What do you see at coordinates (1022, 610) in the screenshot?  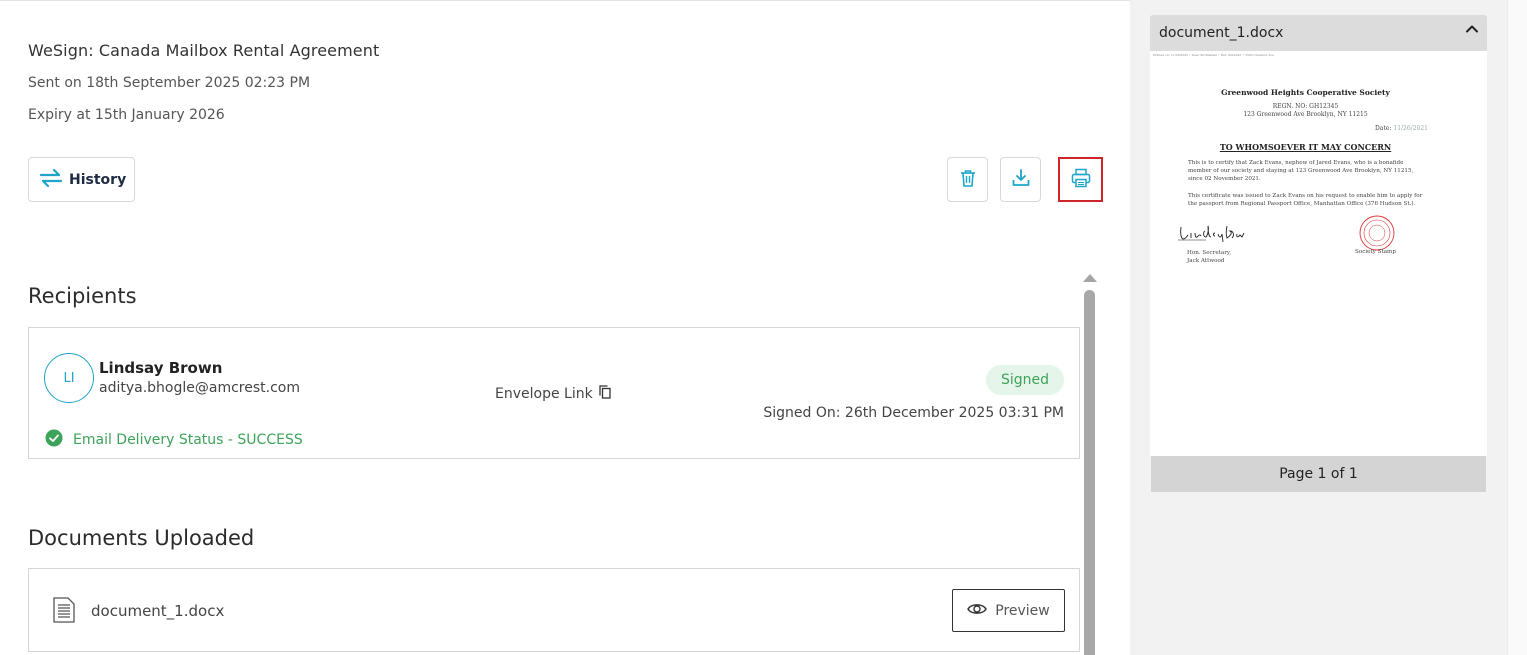 I see `preview-label: Preview` at bounding box center [1022, 610].